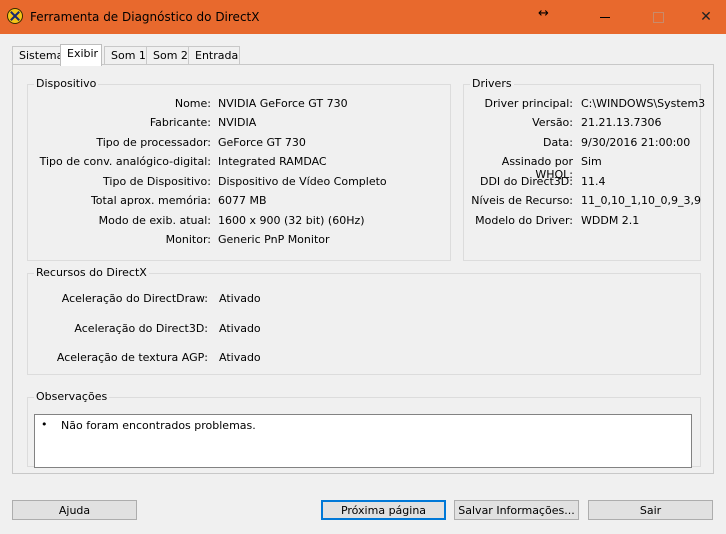  Describe the element at coordinates (134, 298) in the screenshot. I see `feature-label: Aceleração do DirectDraw:` at that location.